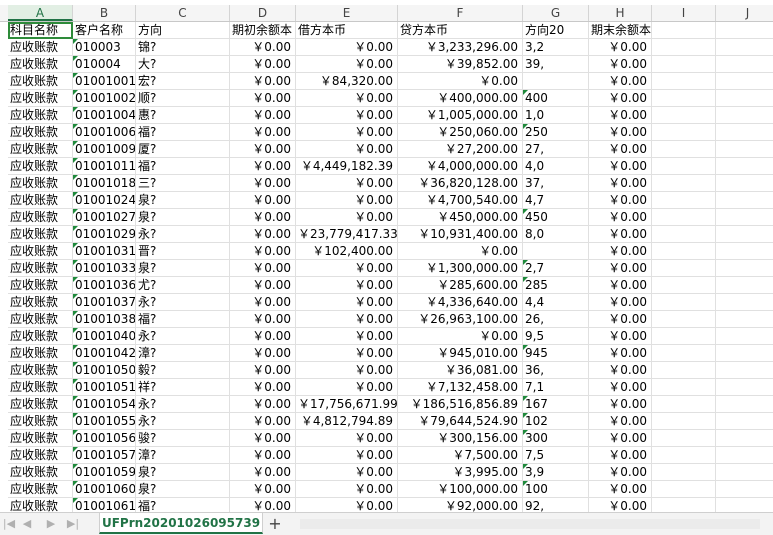 The image size is (773, 535). Describe the element at coordinates (263, 13) in the screenshot. I see `column-header-d: D` at that location.